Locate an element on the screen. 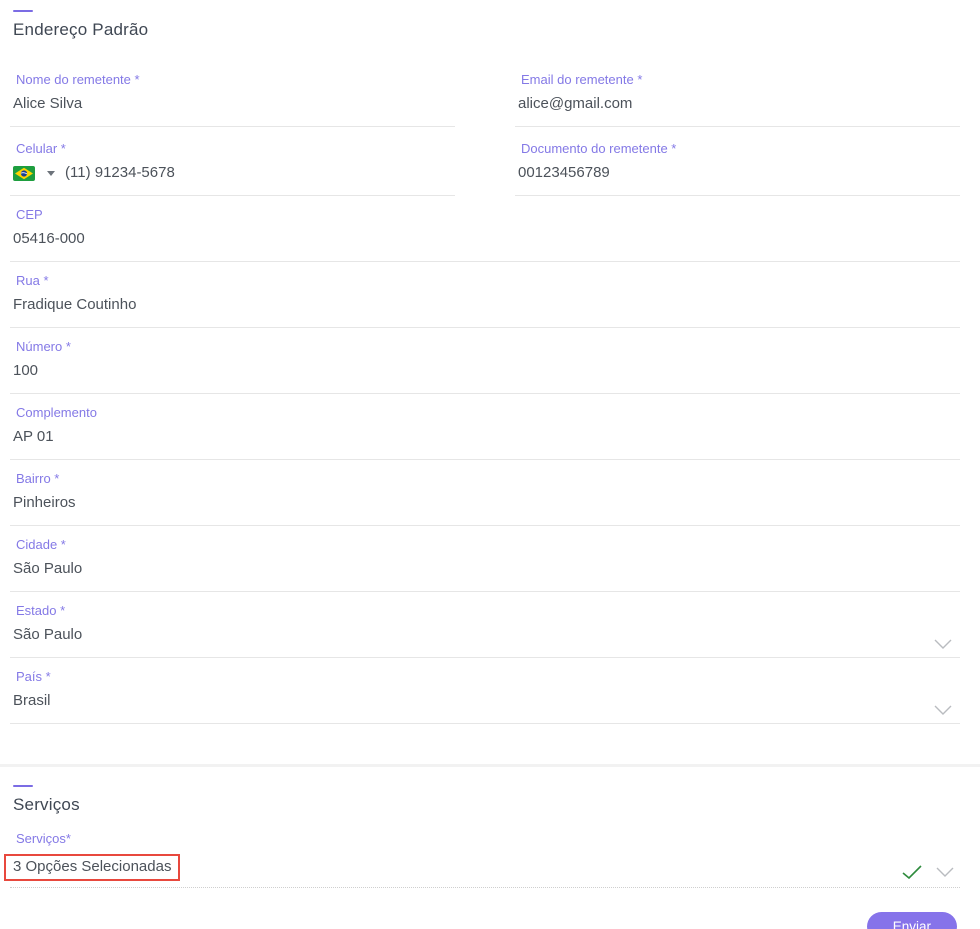  neighborhood-label: Bairro * is located at coordinates (38, 478).